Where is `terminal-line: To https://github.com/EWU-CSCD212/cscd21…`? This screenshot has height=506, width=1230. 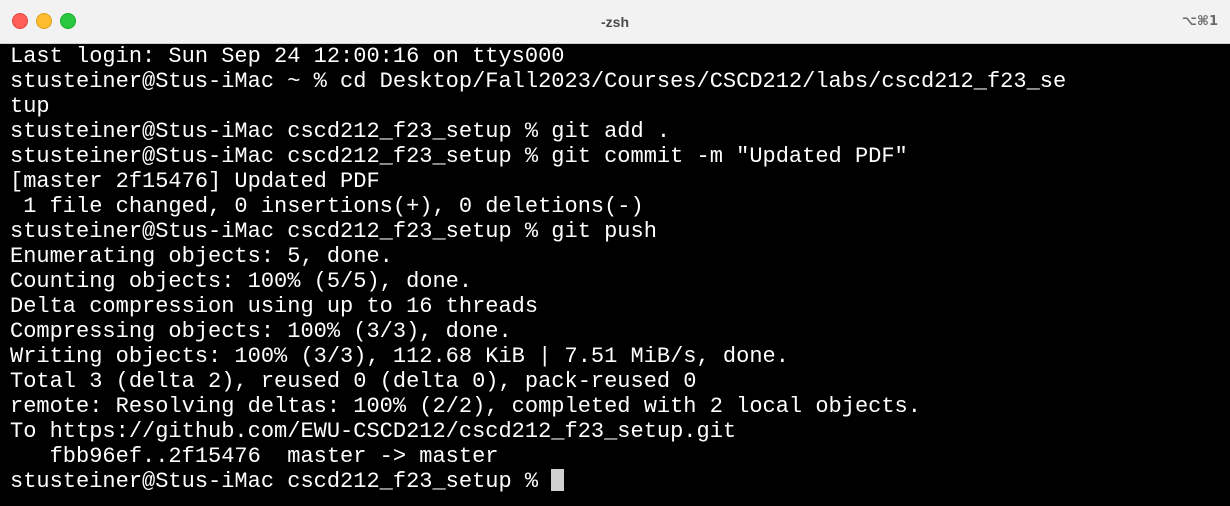
terminal-line: To https://github.com/EWU-CSCD212/cscd21… is located at coordinates (373, 431).